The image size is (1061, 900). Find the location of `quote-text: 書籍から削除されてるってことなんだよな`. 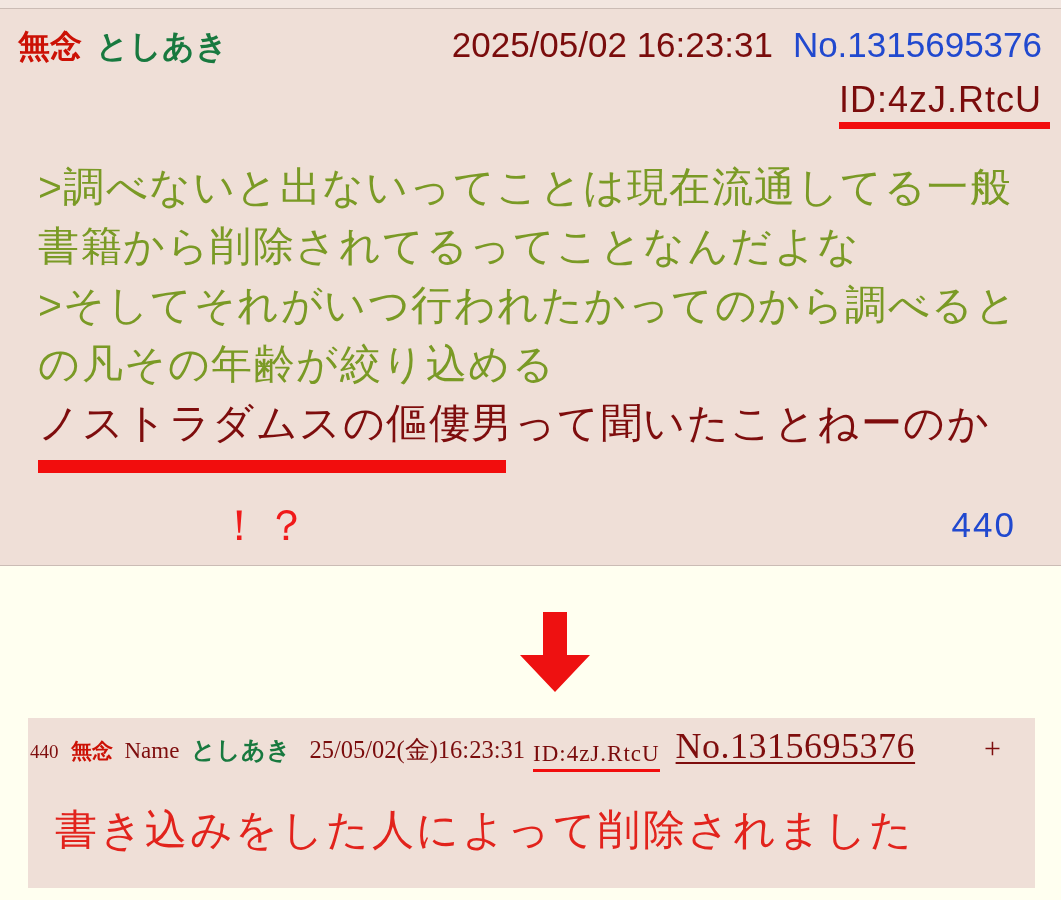

quote-text: 書籍から削除されてるってことなんだよな is located at coordinates (450, 246).